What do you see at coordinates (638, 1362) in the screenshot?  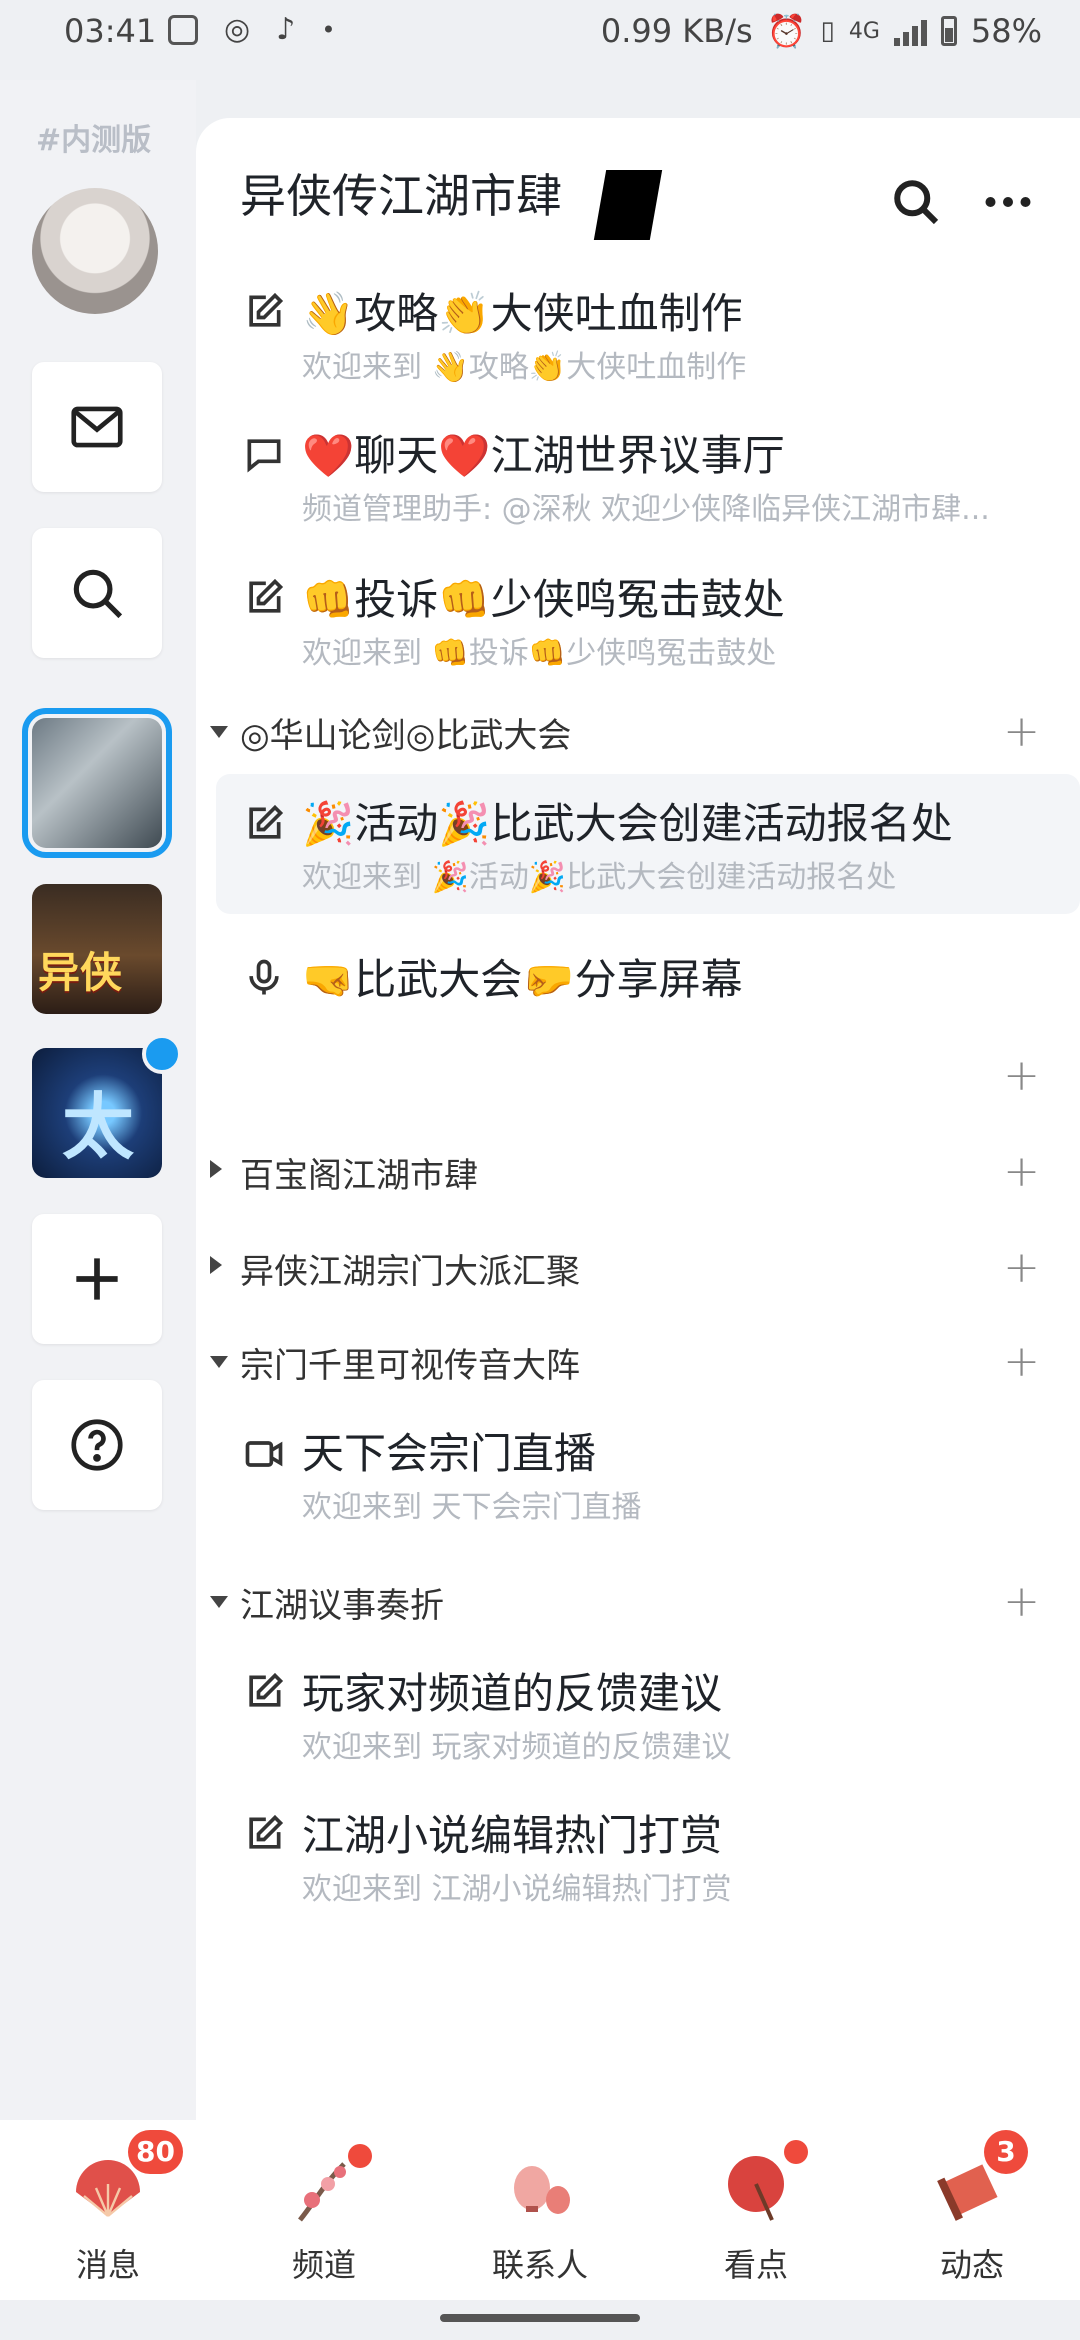 I see `category-broadcast: 宗门千里可视传音大阵 +` at bounding box center [638, 1362].